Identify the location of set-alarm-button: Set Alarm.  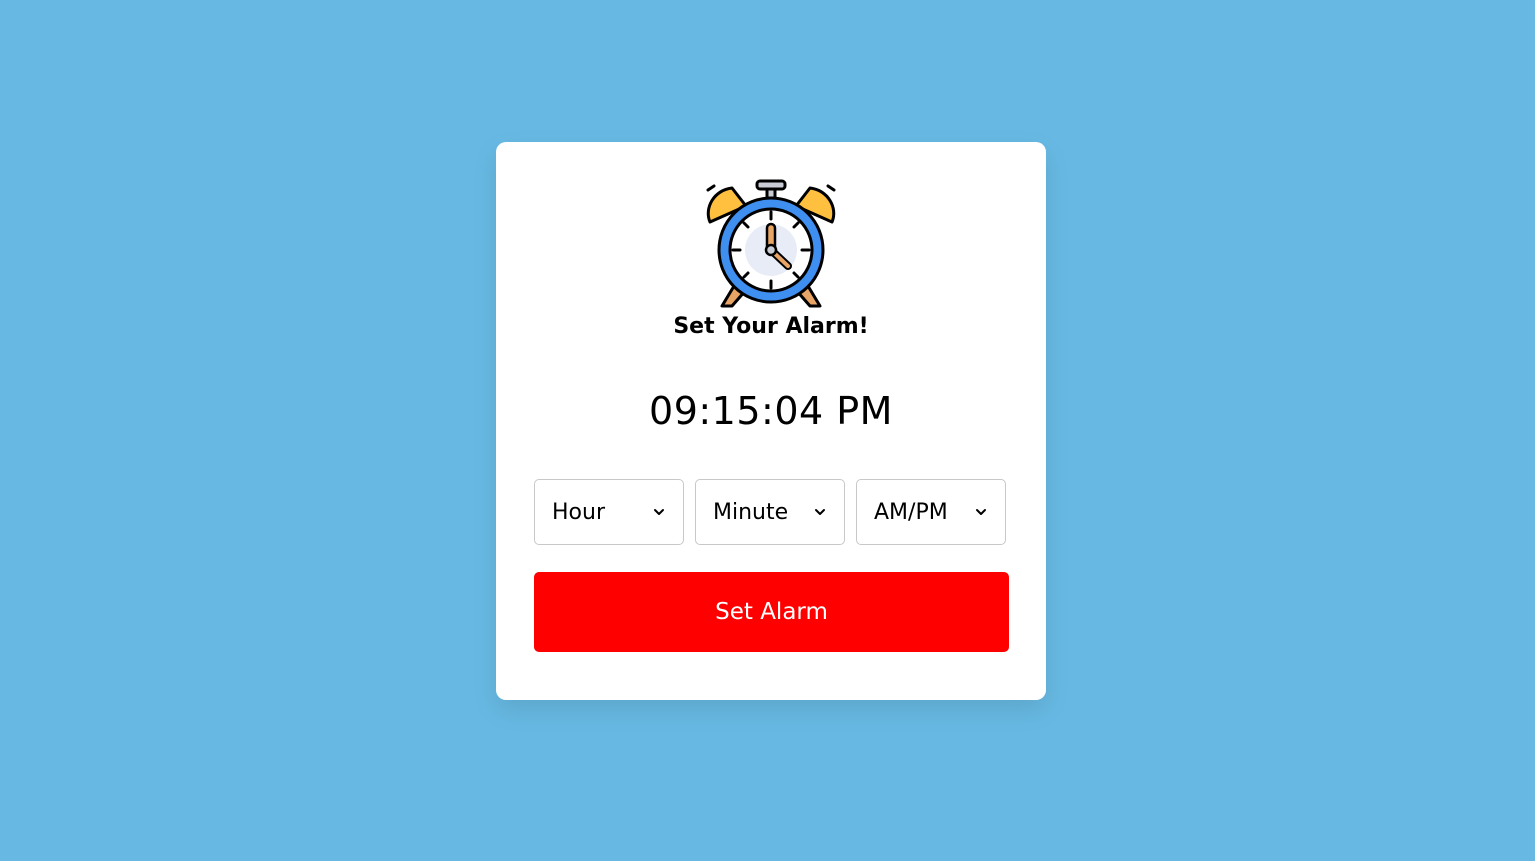
(771, 612).